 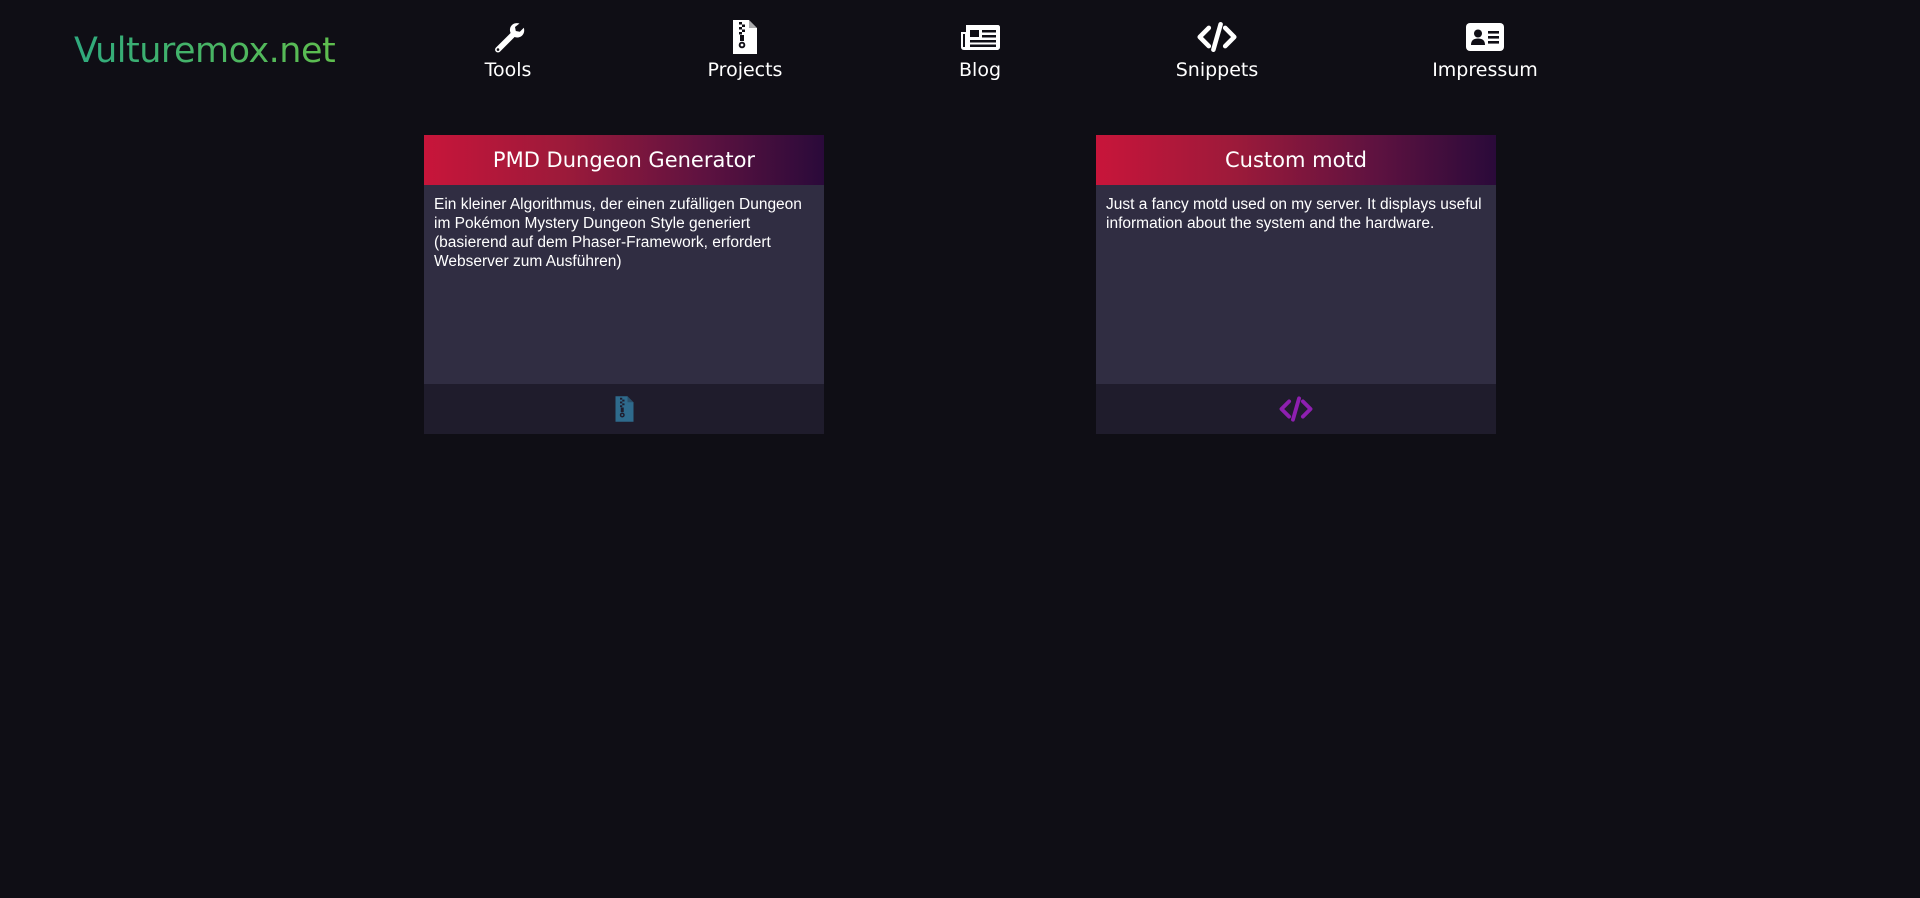 What do you see at coordinates (980, 37) in the screenshot?
I see `newspaper-icon` at bounding box center [980, 37].